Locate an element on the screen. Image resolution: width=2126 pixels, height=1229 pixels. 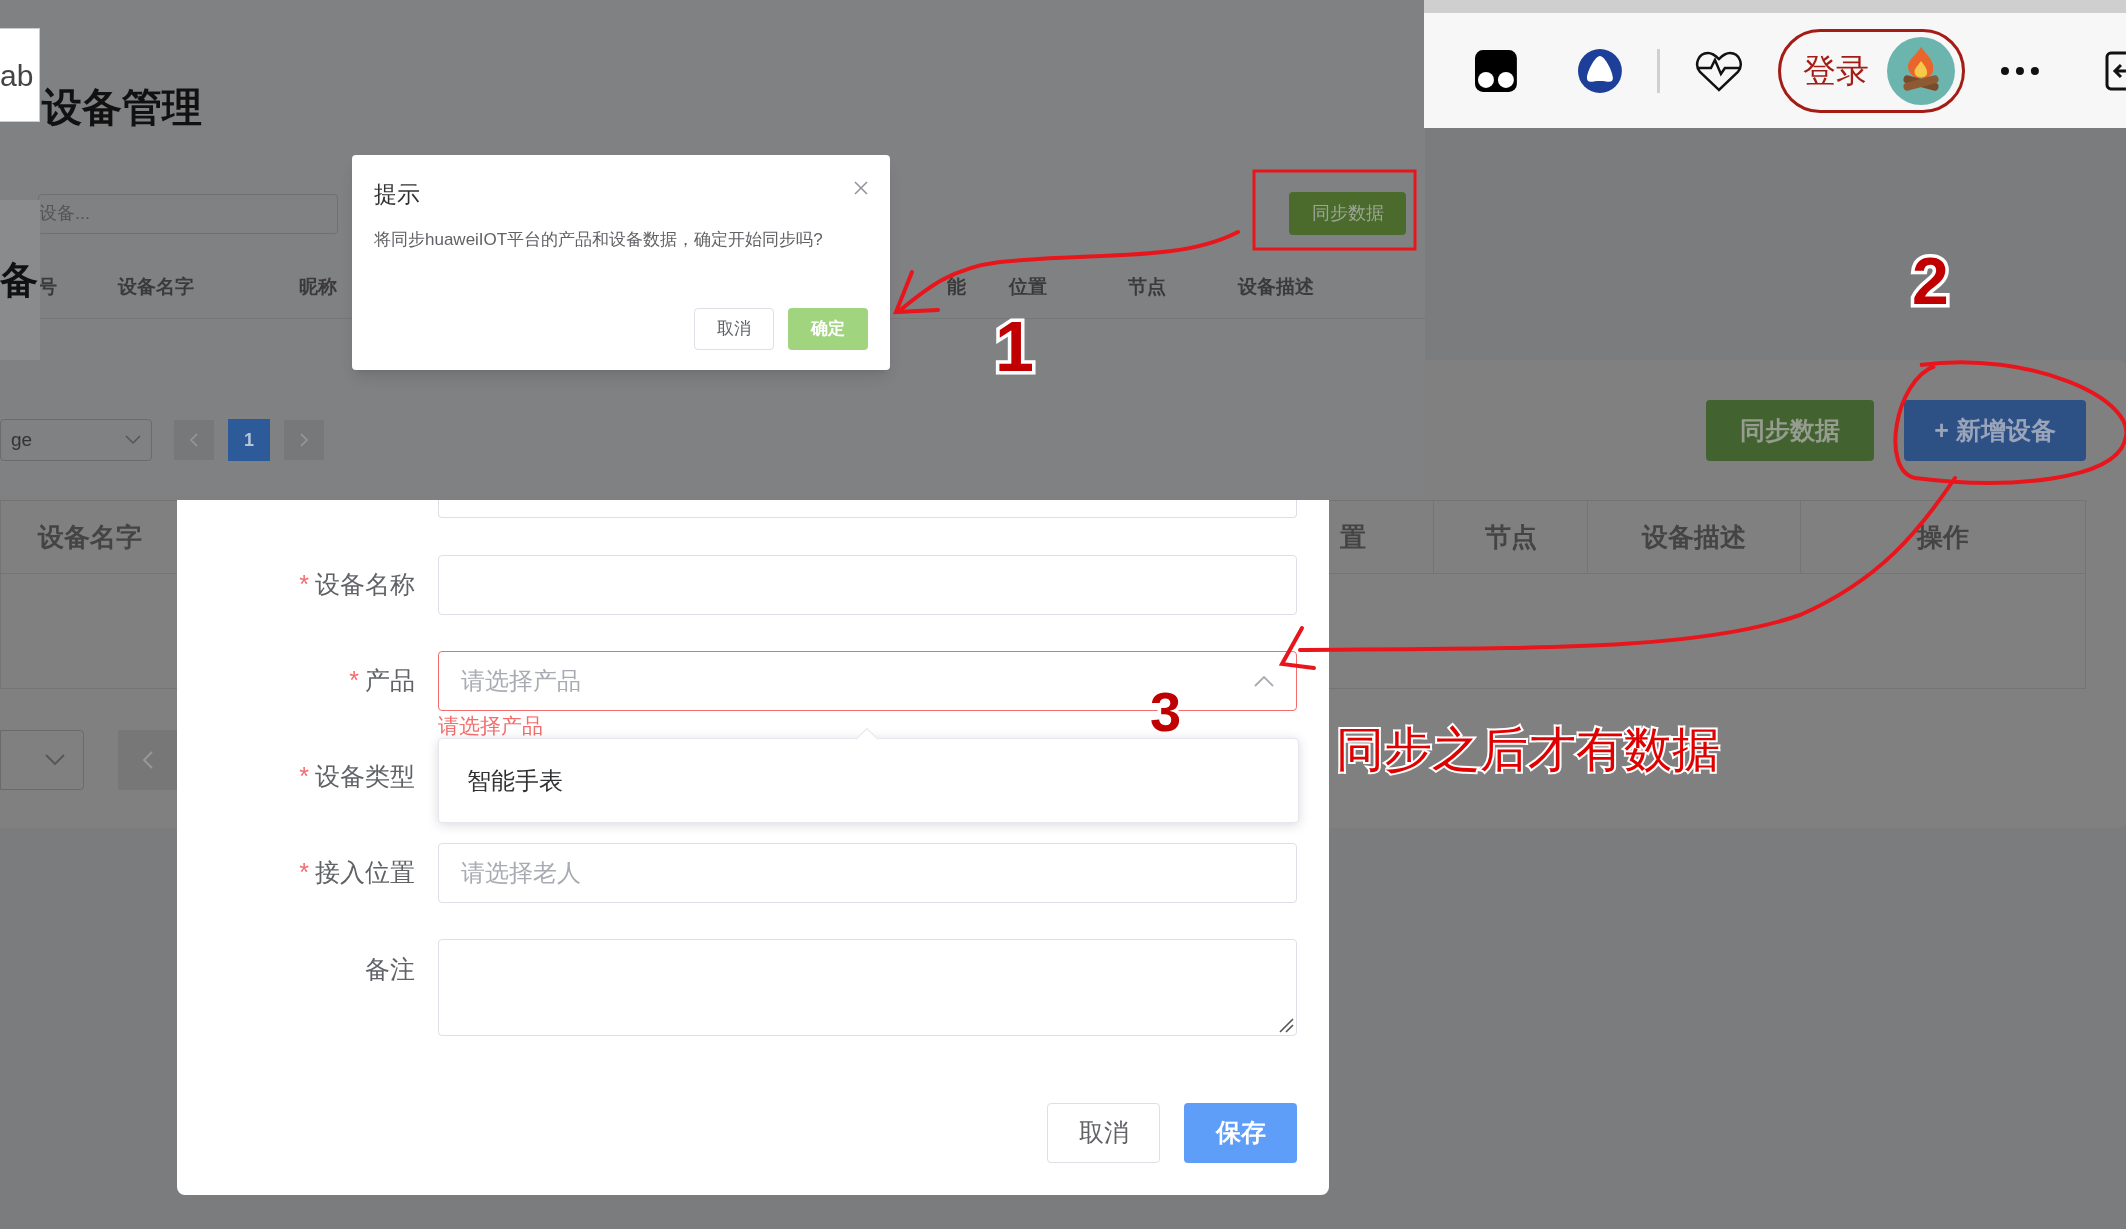
avatar-icon is located at coordinates (1921, 70).